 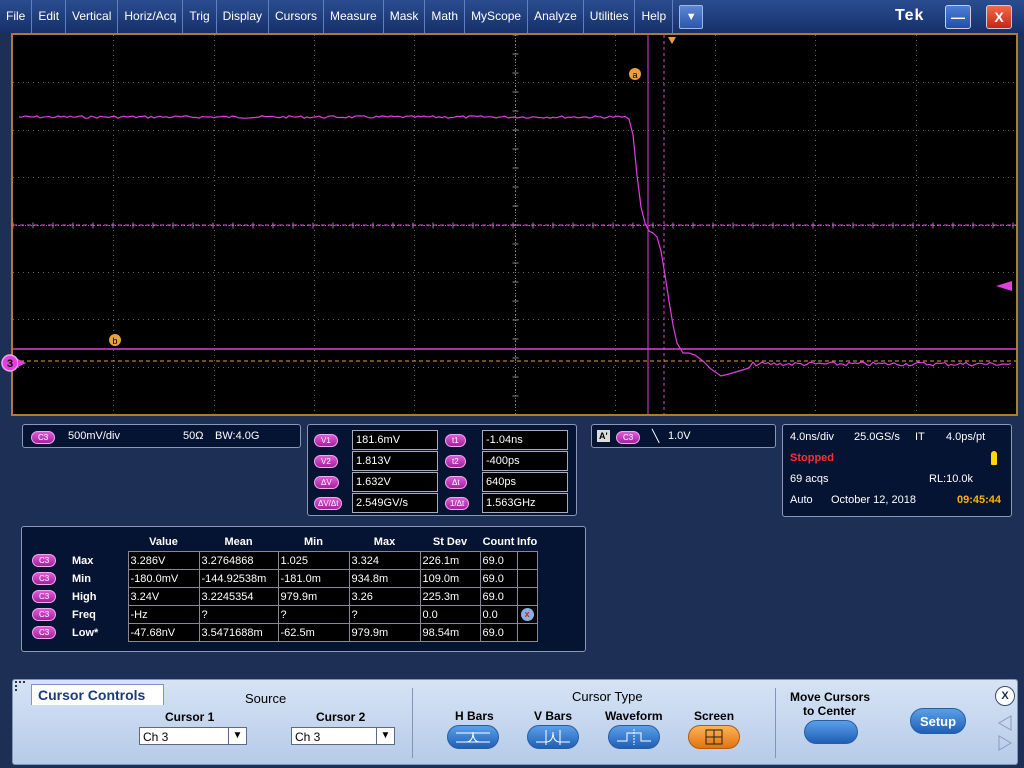 I want to click on cursor1-label: Cursor 1, so click(x=190, y=717).